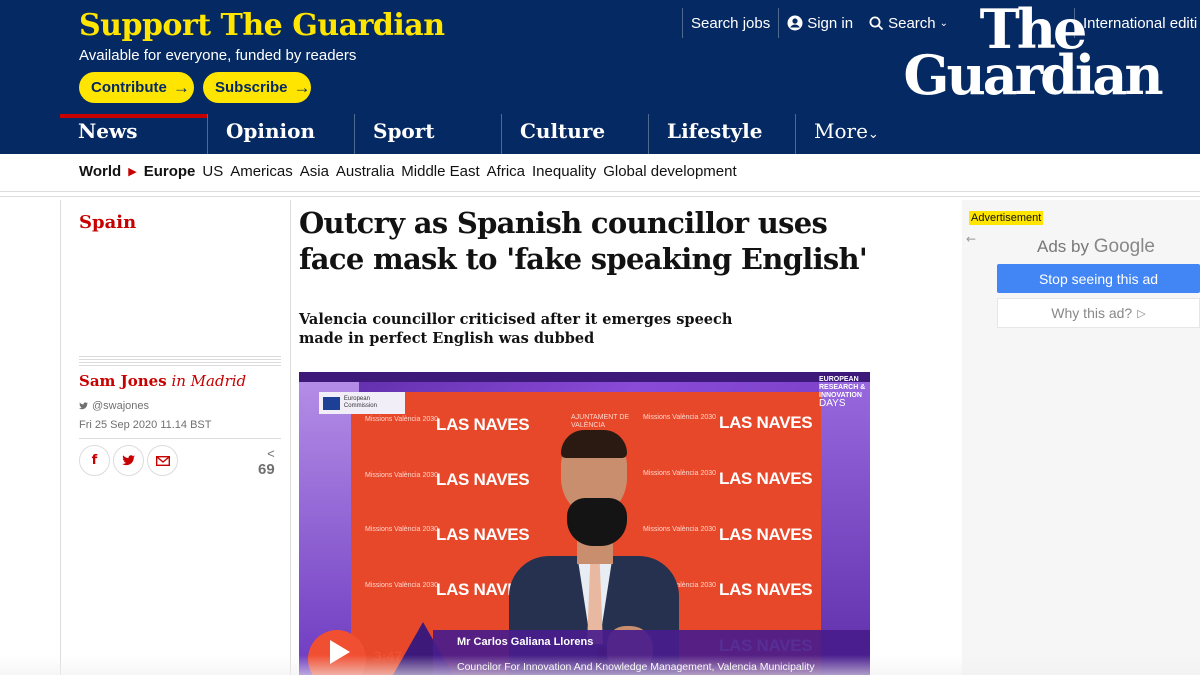  I want to click on twitter-handle-label: @swajones, so click(121, 406).